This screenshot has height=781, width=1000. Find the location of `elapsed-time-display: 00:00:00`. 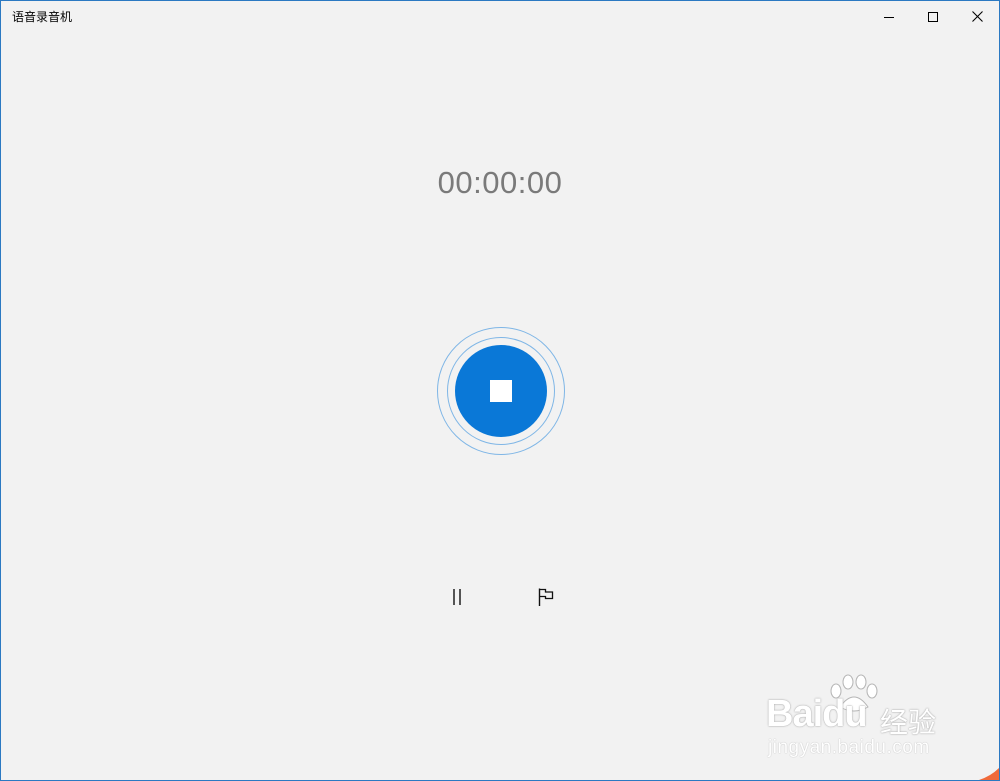

elapsed-time-display: 00:00:00 is located at coordinates (500, 182).